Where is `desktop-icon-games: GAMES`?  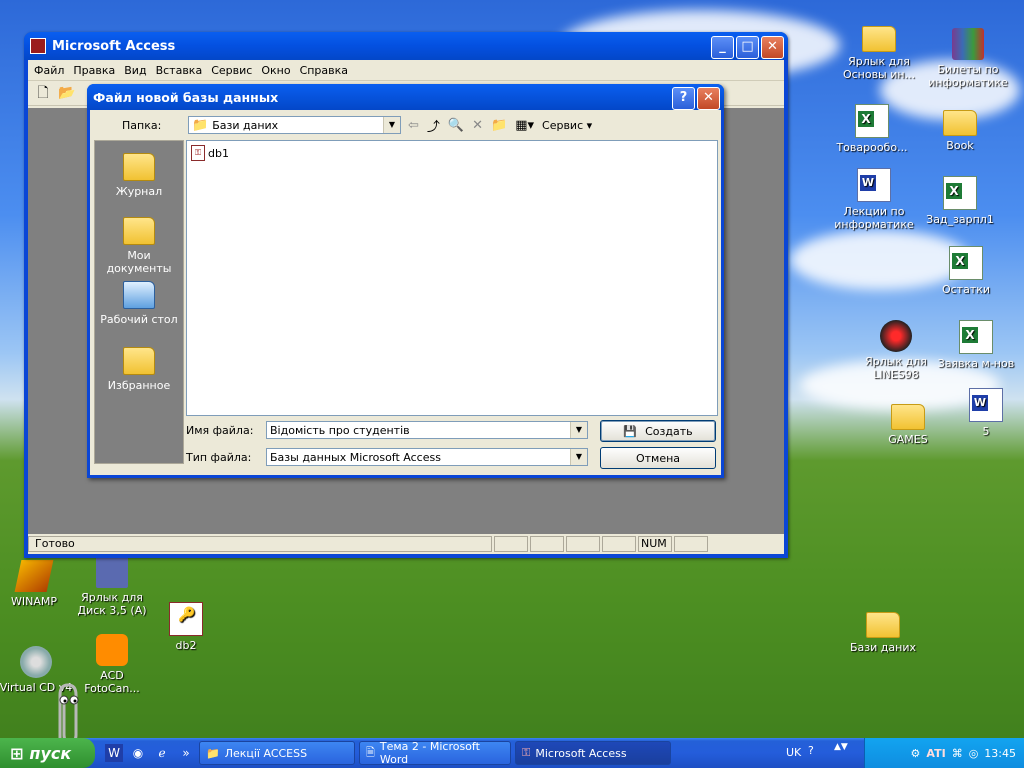
desktop-icon-games: GAMES is located at coordinates (908, 422).